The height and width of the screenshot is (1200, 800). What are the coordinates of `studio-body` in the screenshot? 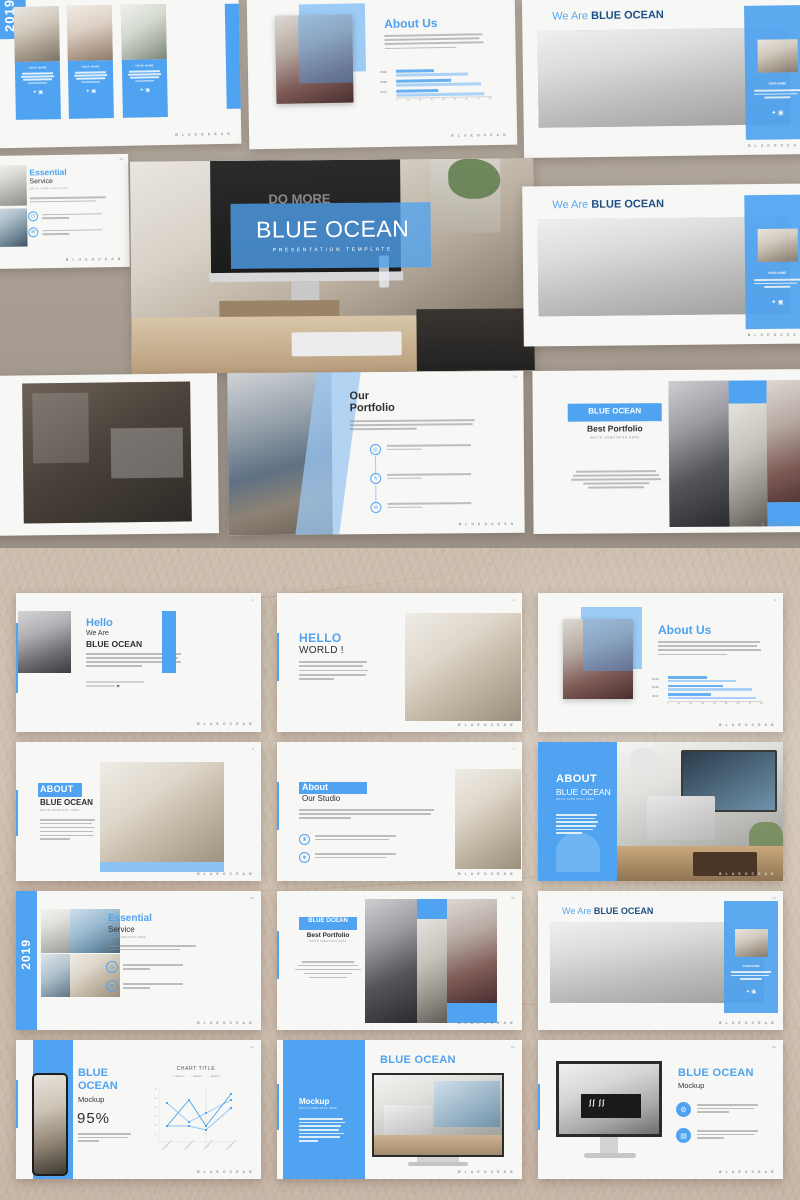 It's located at (367, 814).